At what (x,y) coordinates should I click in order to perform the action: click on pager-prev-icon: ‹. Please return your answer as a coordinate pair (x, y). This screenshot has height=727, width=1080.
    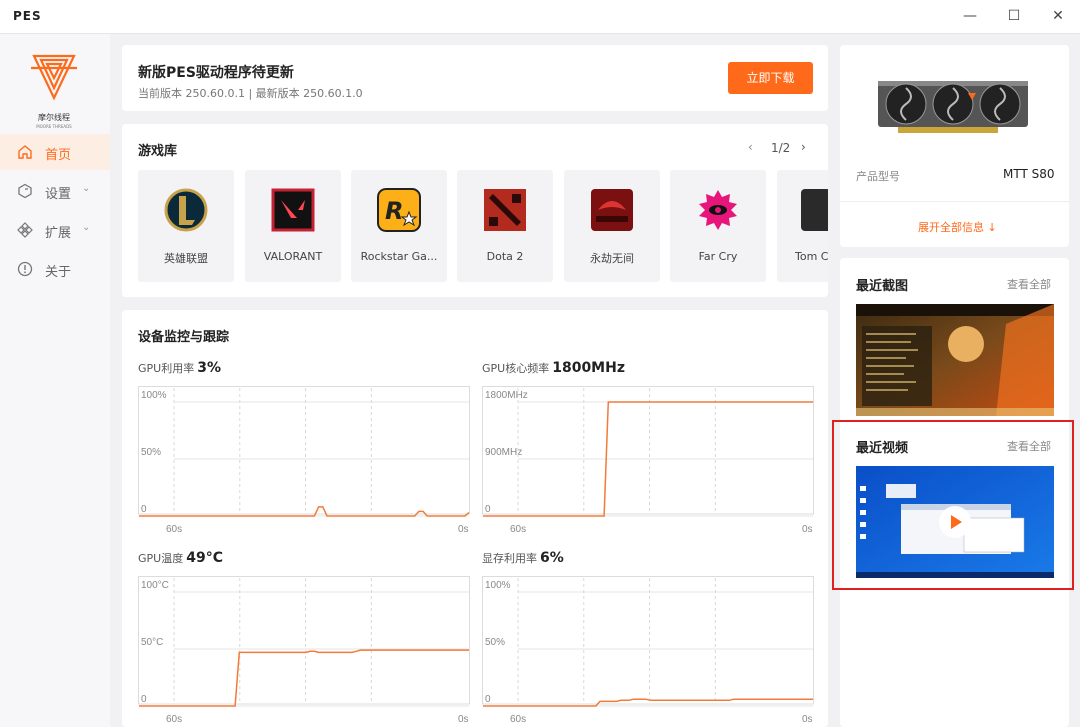
    Looking at the image, I should click on (750, 147).